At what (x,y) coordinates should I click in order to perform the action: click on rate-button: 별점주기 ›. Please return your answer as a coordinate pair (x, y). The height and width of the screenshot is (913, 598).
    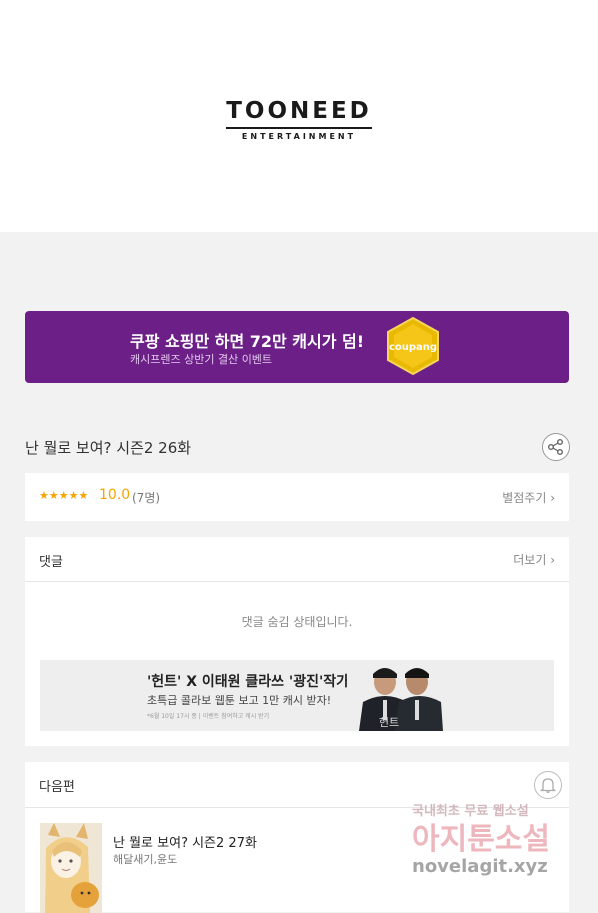
    Looking at the image, I should click on (528, 497).